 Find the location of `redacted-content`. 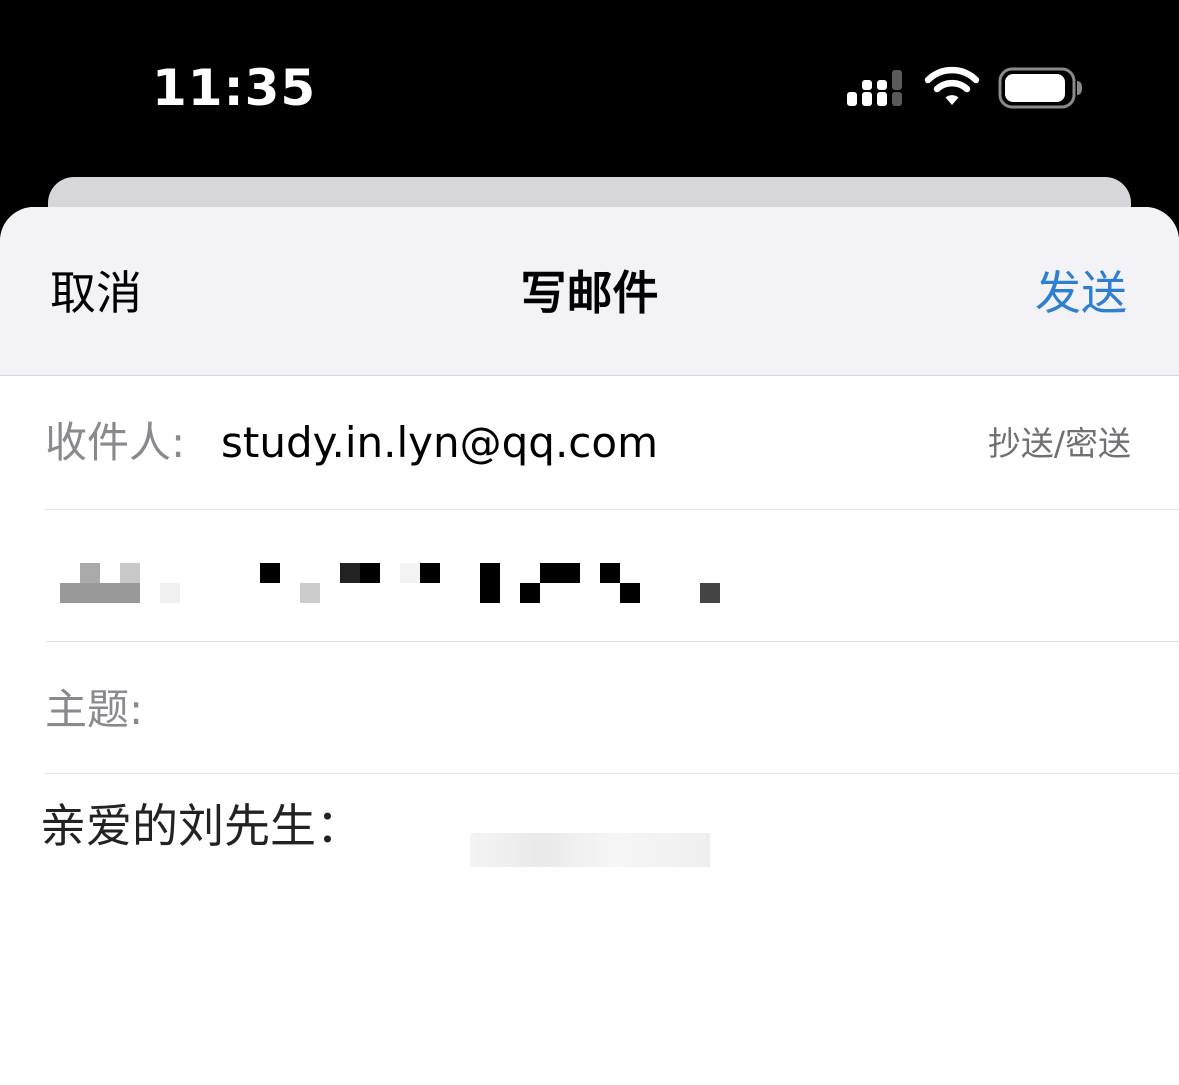

redacted-content is located at coordinates (612, 575).